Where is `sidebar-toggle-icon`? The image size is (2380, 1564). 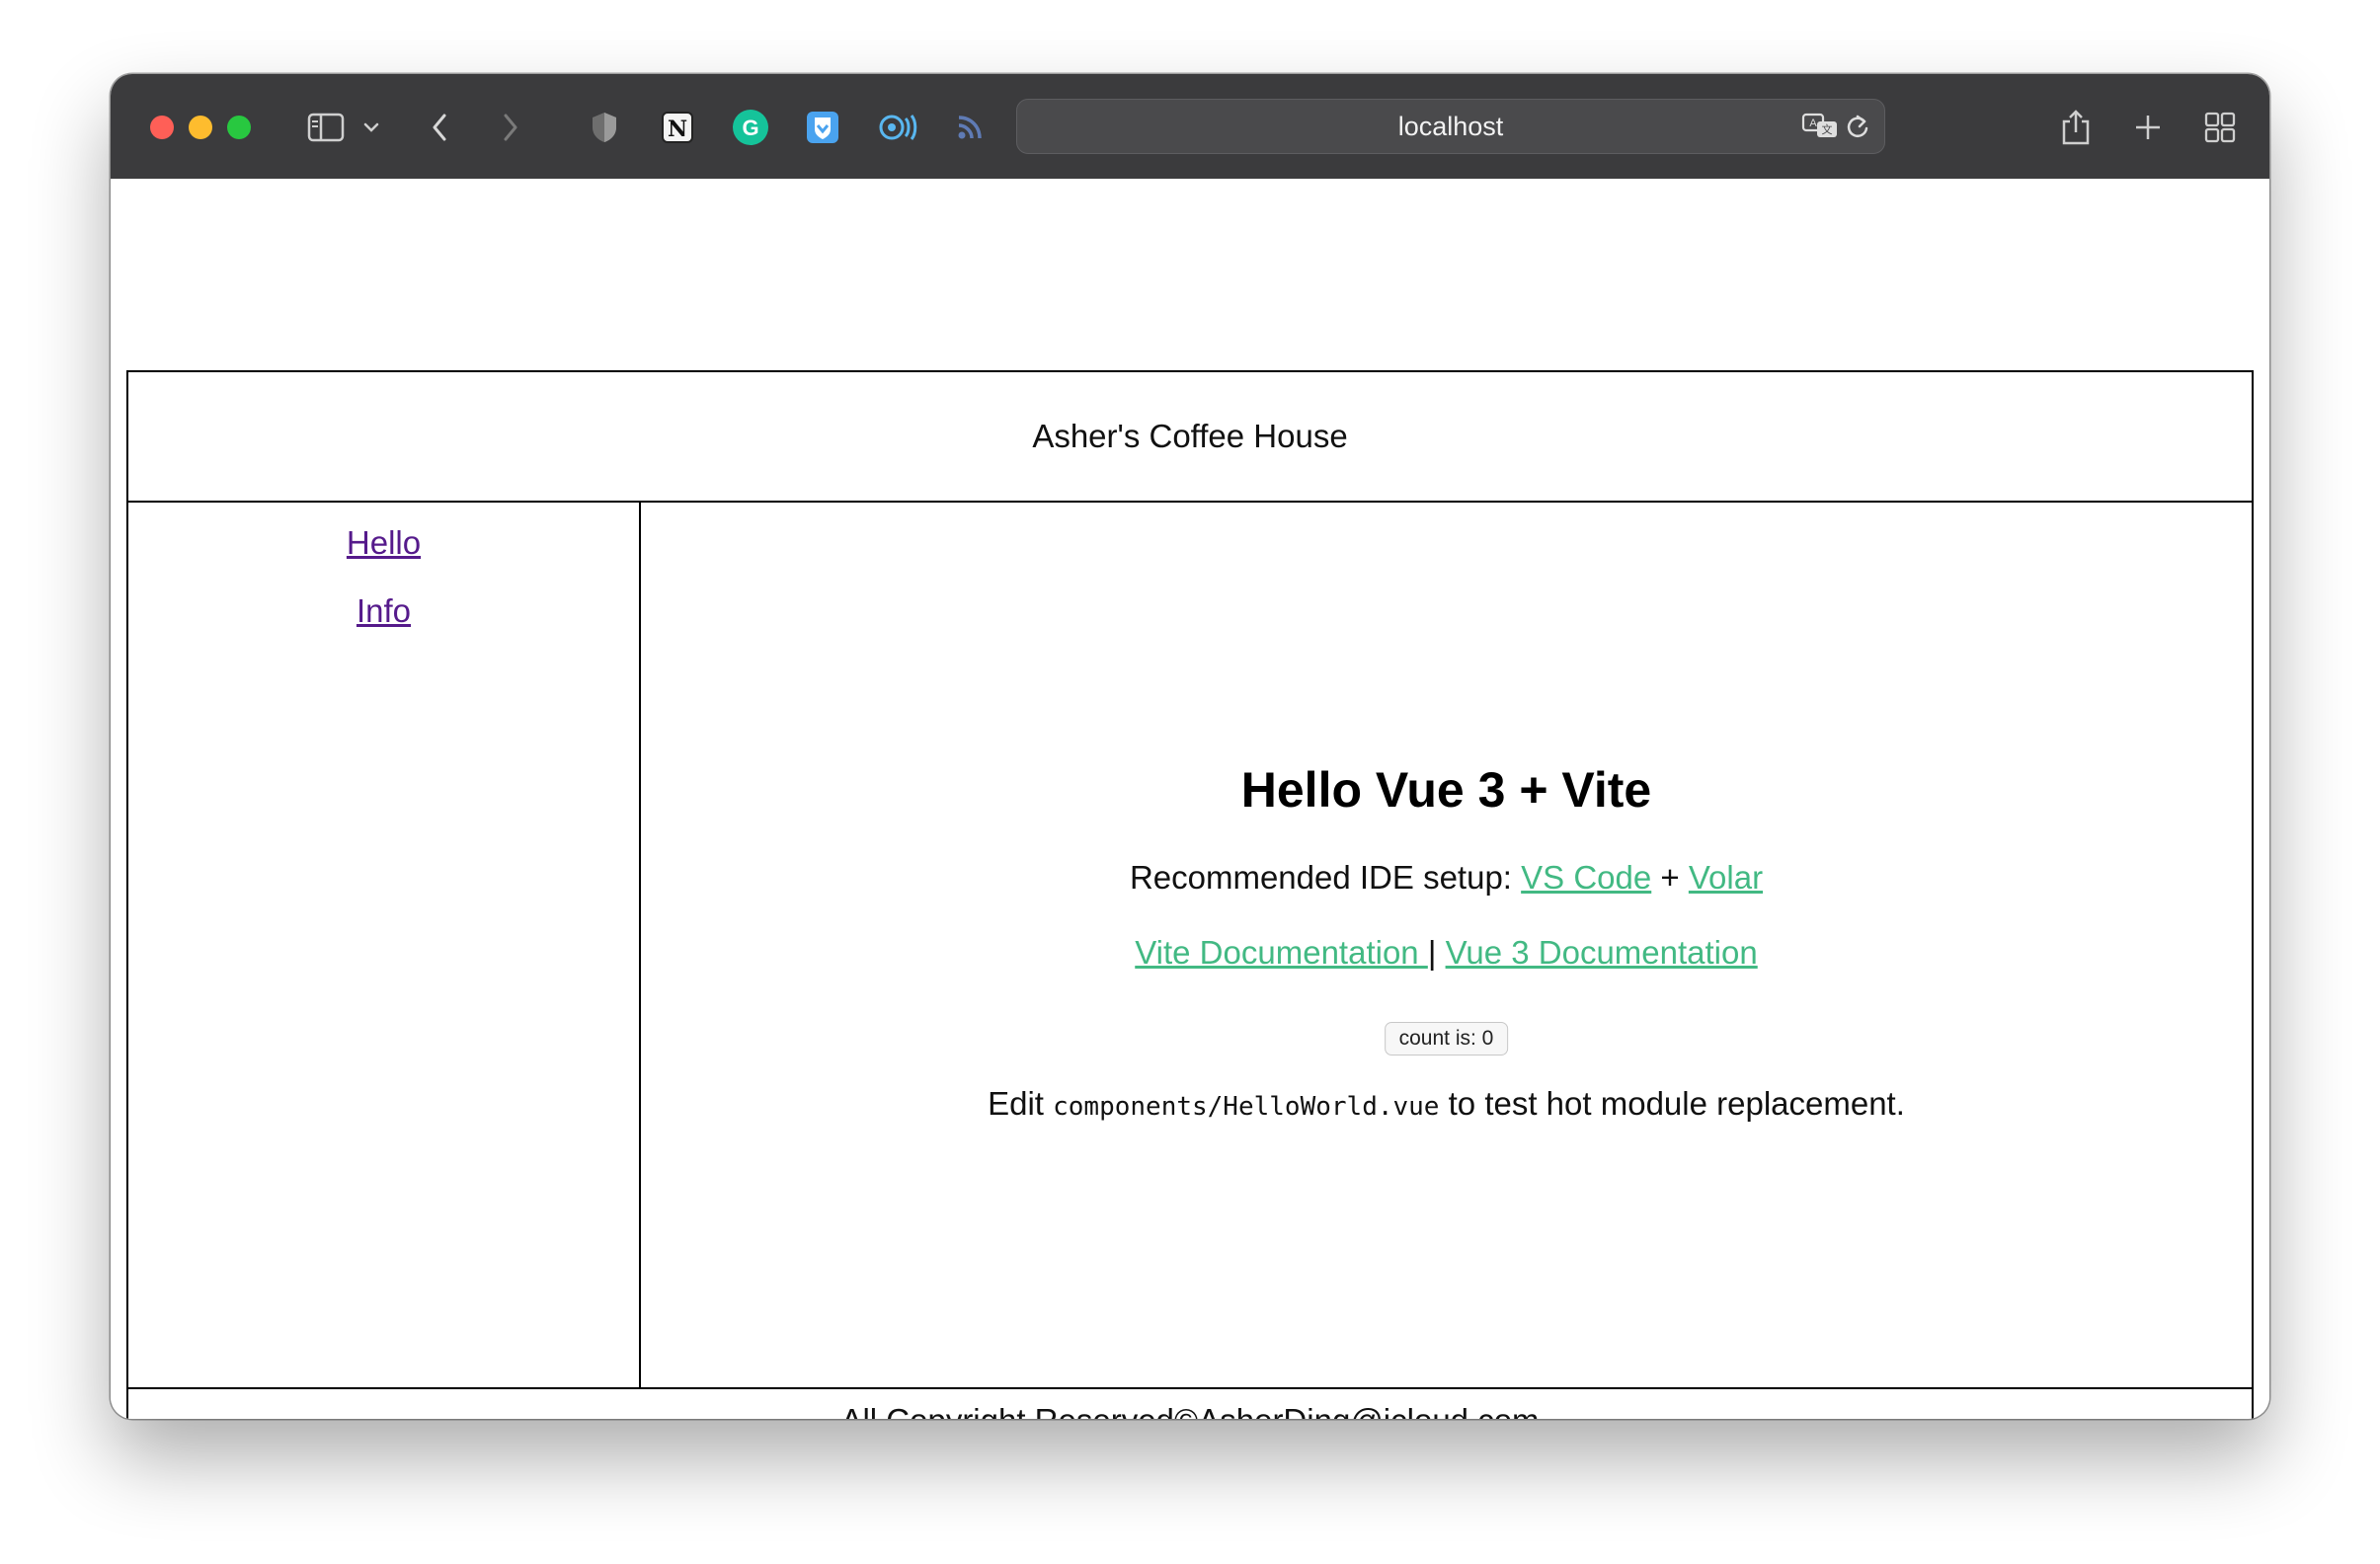 sidebar-toggle-icon is located at coordinates (326, 128).